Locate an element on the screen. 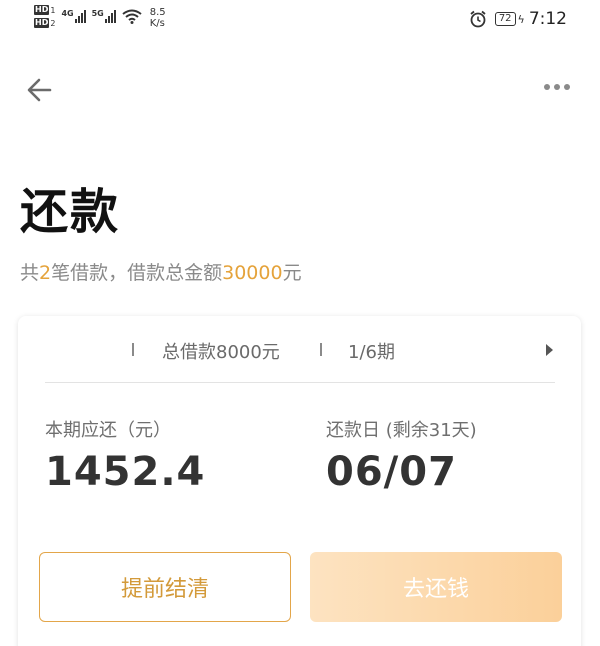 This screenshot has height=646, width=600. battery-icon: 72 is located at coordinates (505, 19).